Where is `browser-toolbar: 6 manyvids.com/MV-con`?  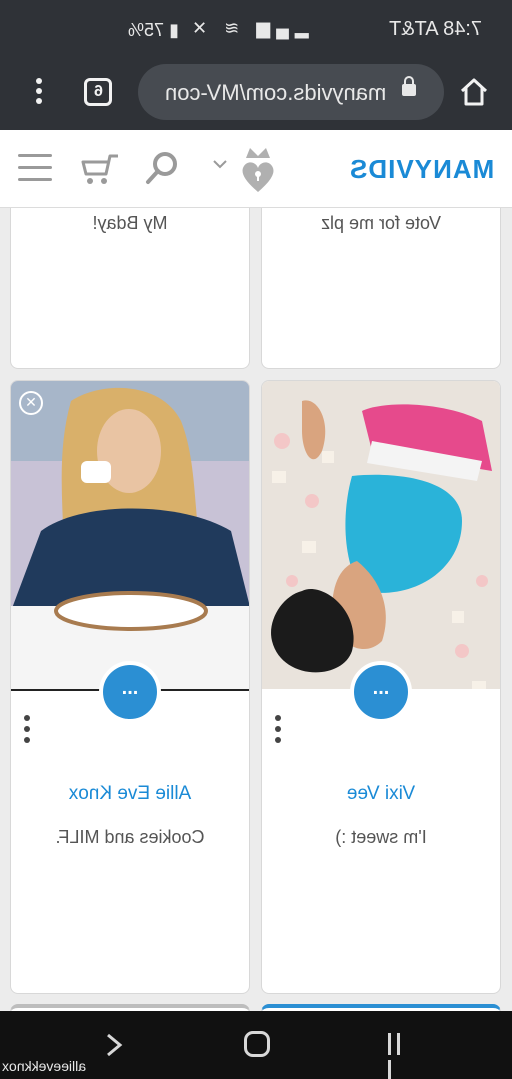
browser-toolbar: 6 manyvids.com/MV-con is located at coordinates (256, 94).